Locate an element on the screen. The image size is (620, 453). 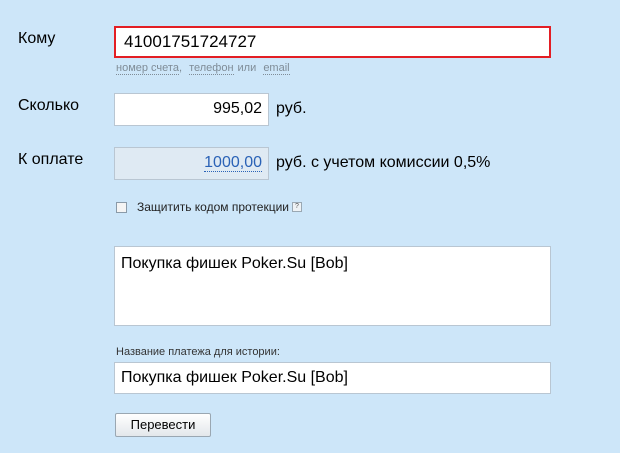
to-label: Кому is located at coordinates (37, 38).